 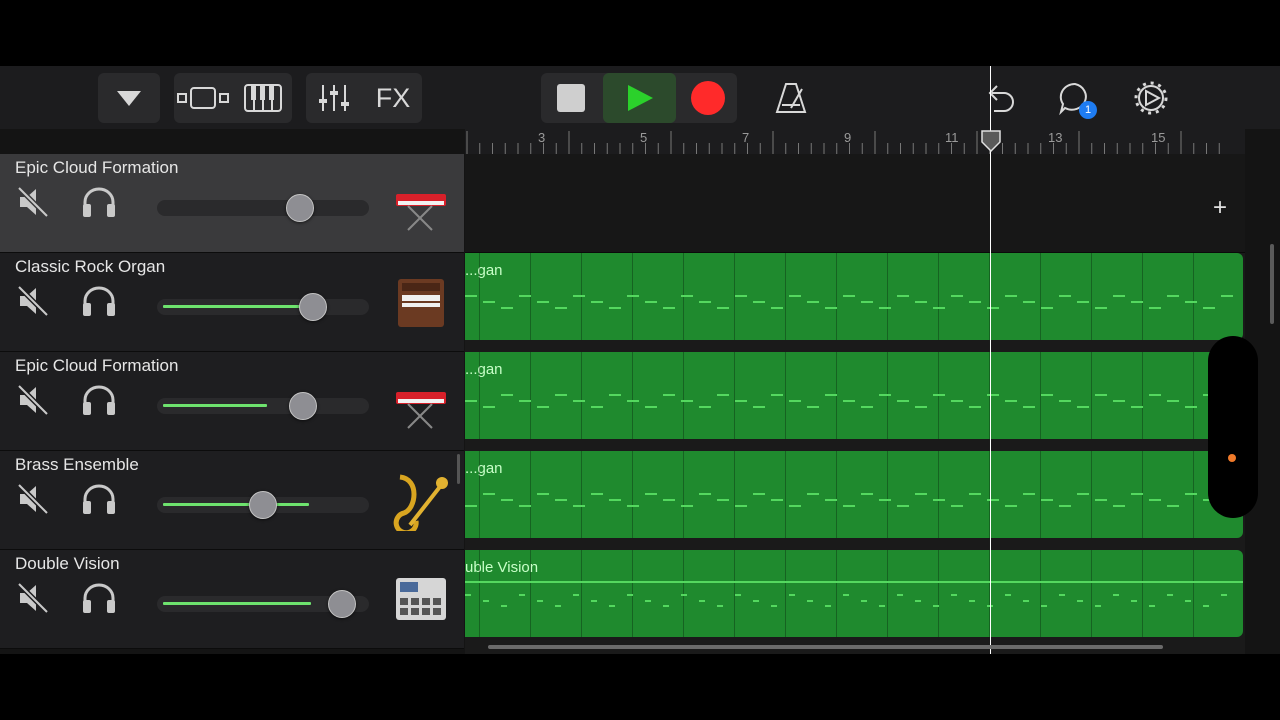 I want to click on fx-label: FX, so click(x=393, y=97).